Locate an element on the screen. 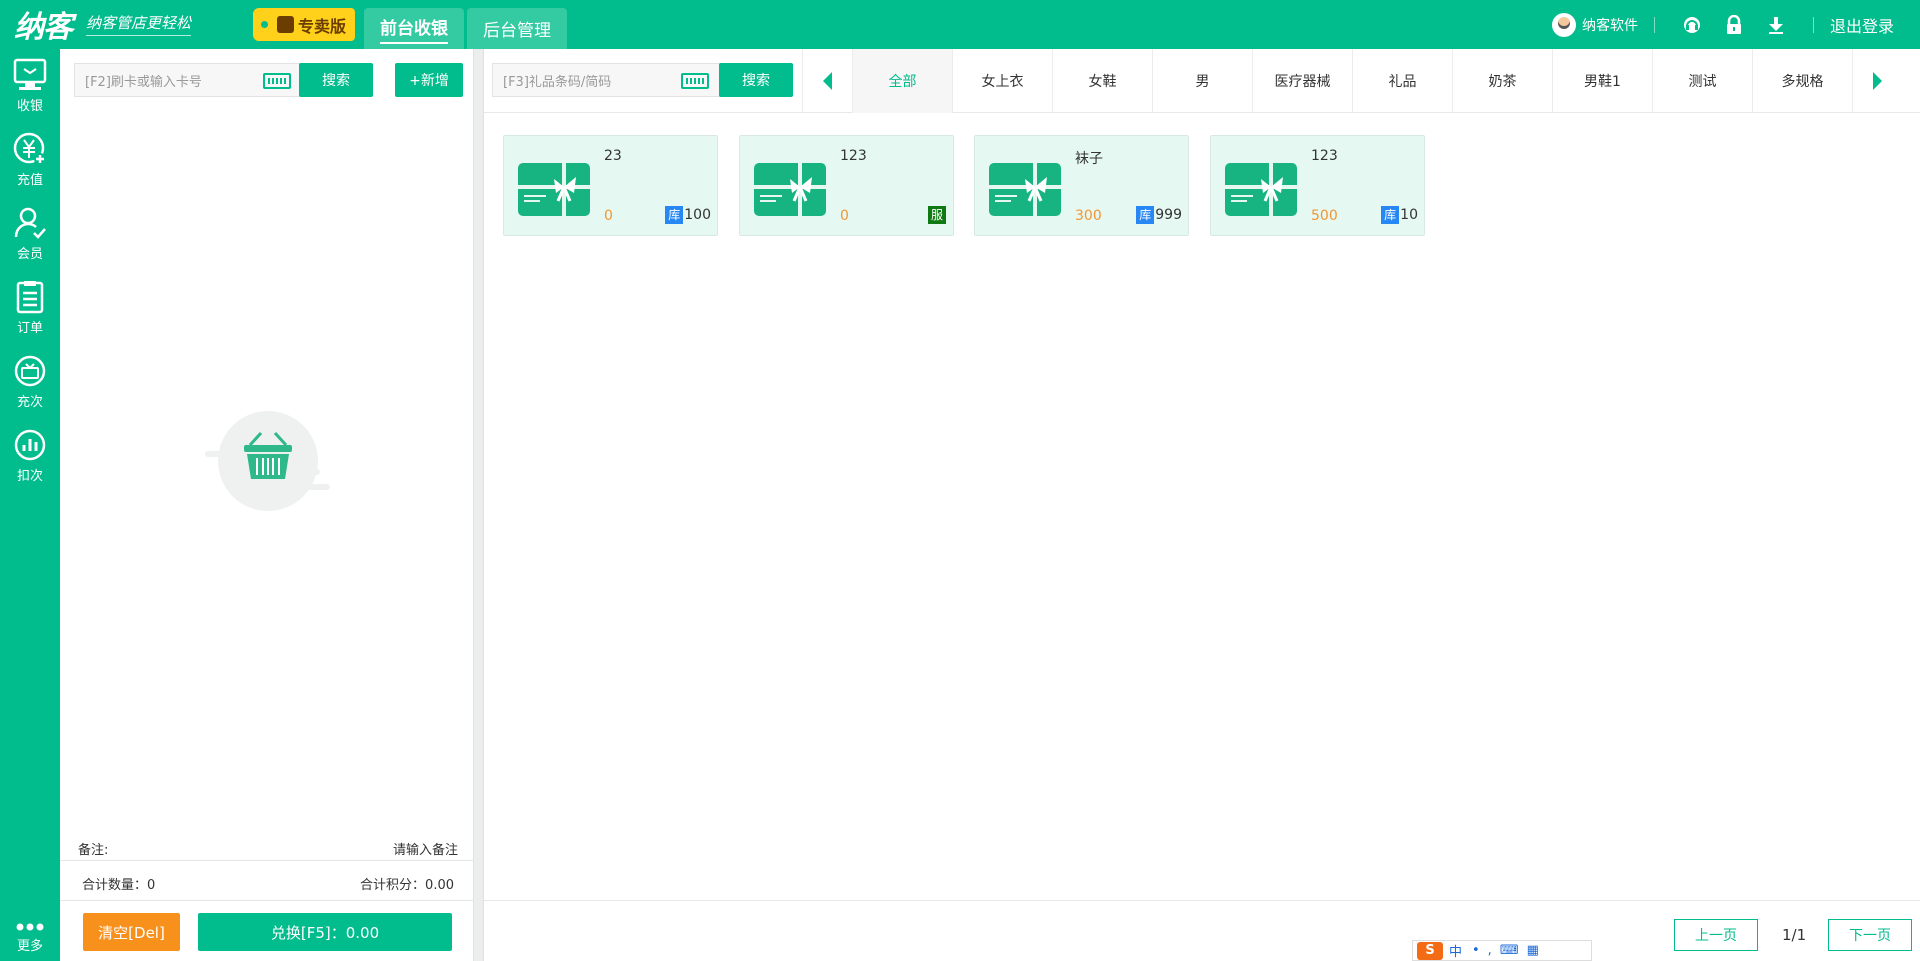  tab-back-office-label: 后台管理 is located at coordinates (517, 31).